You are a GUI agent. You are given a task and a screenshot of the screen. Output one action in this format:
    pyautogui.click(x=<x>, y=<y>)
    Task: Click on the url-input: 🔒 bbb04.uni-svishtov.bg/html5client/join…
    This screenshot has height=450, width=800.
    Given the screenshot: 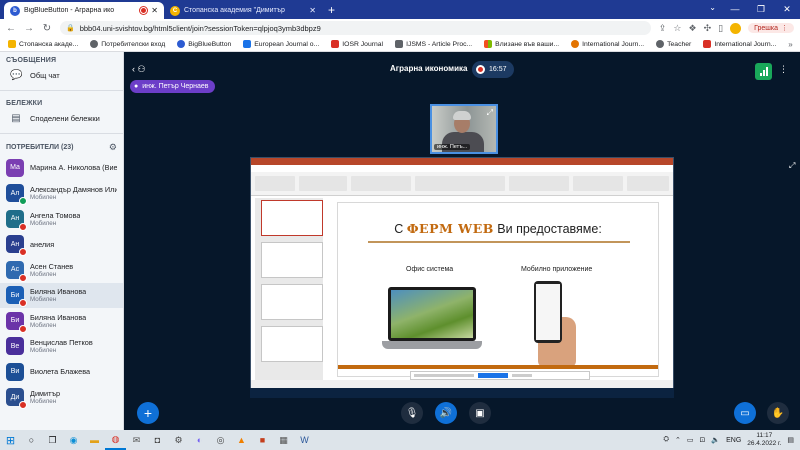 What is the action you would take?
    pyautogui.click(x=355, y=28)
    